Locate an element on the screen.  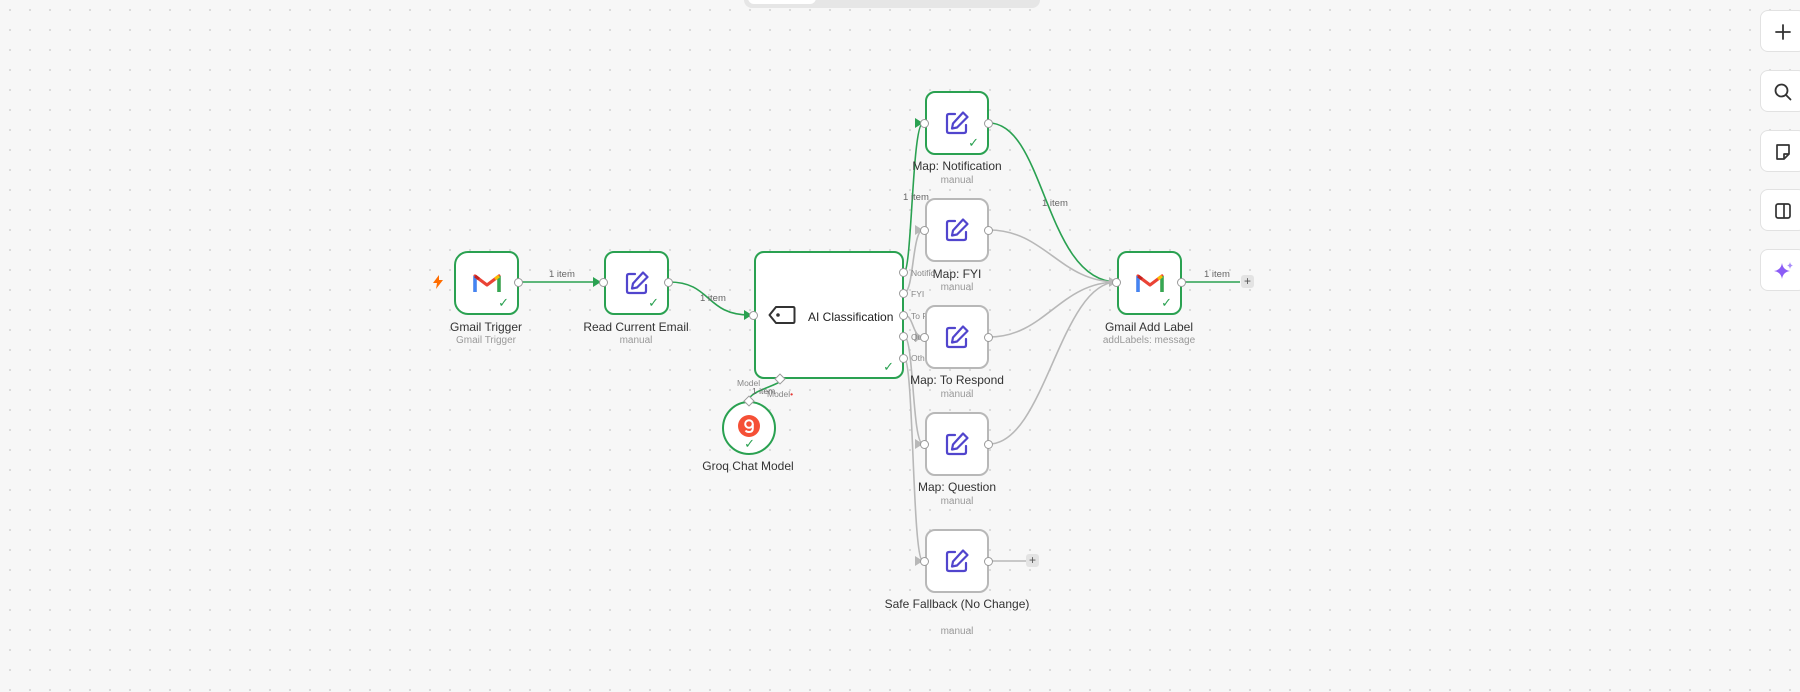
node-title: Map: FYI is located at coordinates (957, 274).